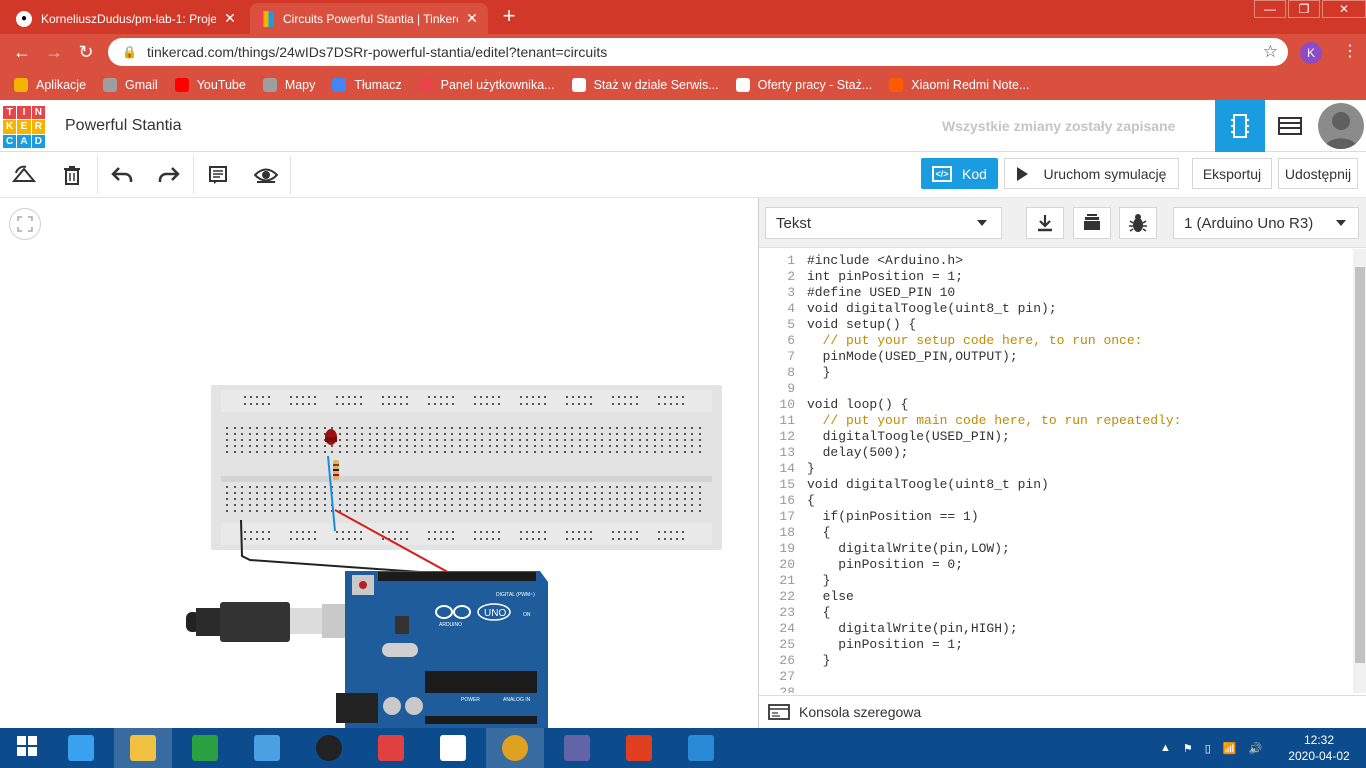 Image resolution: width=1366 pixels, height=768 pixels. I want to click on delete-button, so click(72, 175).